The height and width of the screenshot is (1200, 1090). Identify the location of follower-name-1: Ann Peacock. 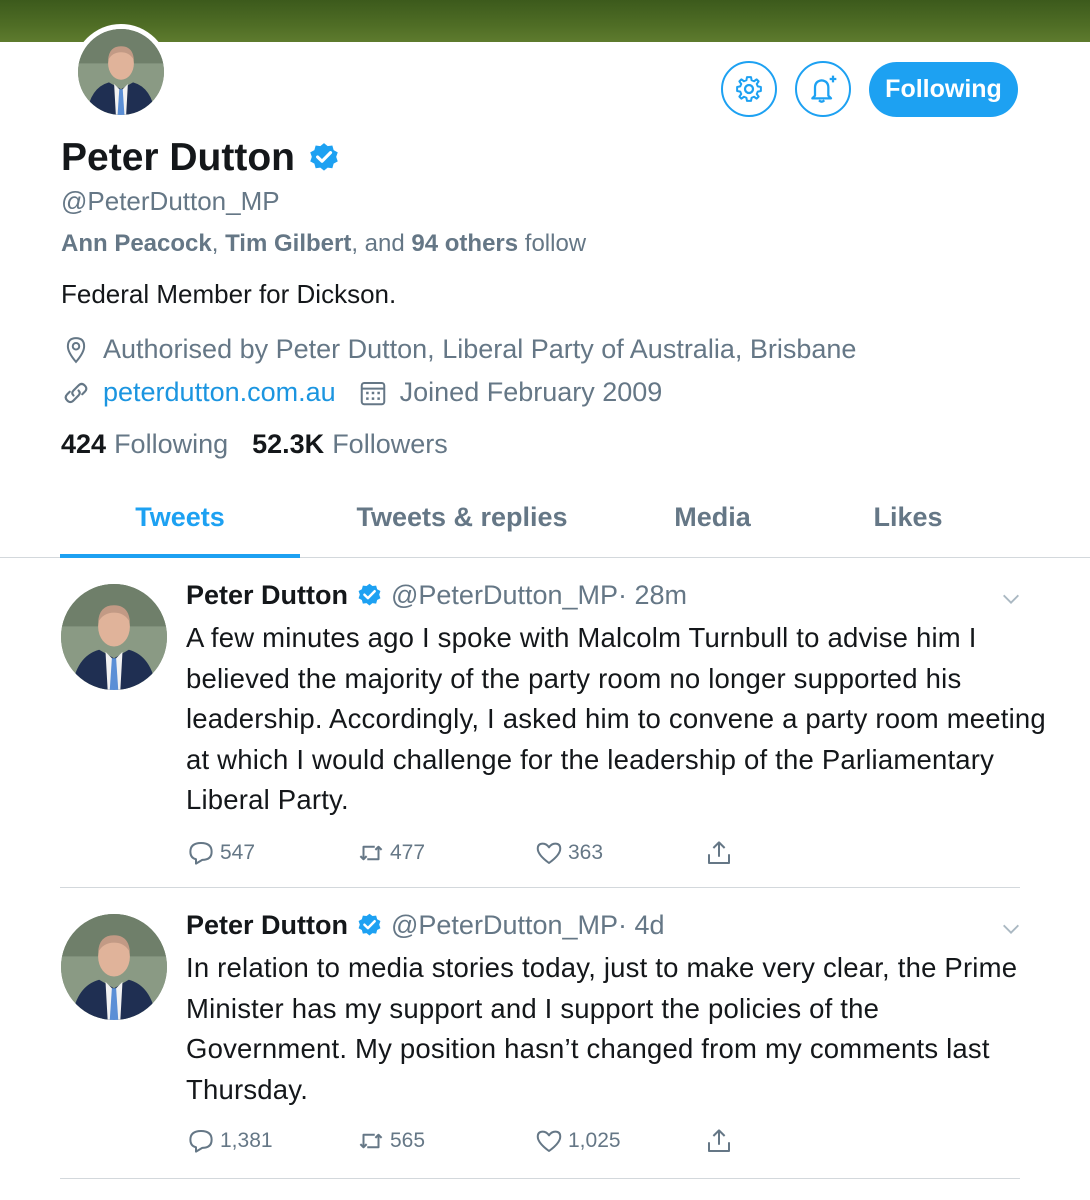
(136, 243).